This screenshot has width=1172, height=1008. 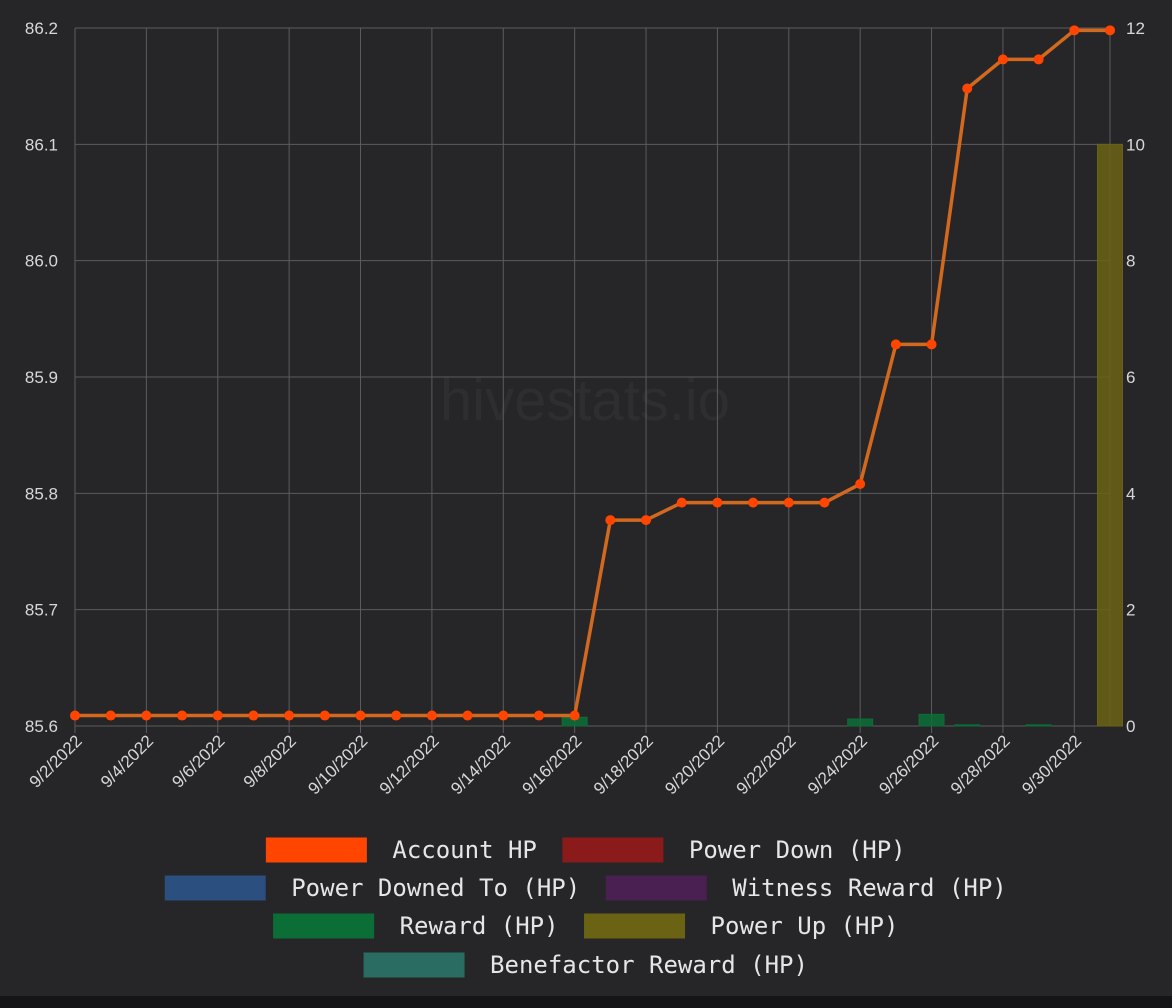 What do you see at coordinates (479, 926) in the screenshot?
I see `legend-label: Reward (HP)` at bounding box center [479, 926].